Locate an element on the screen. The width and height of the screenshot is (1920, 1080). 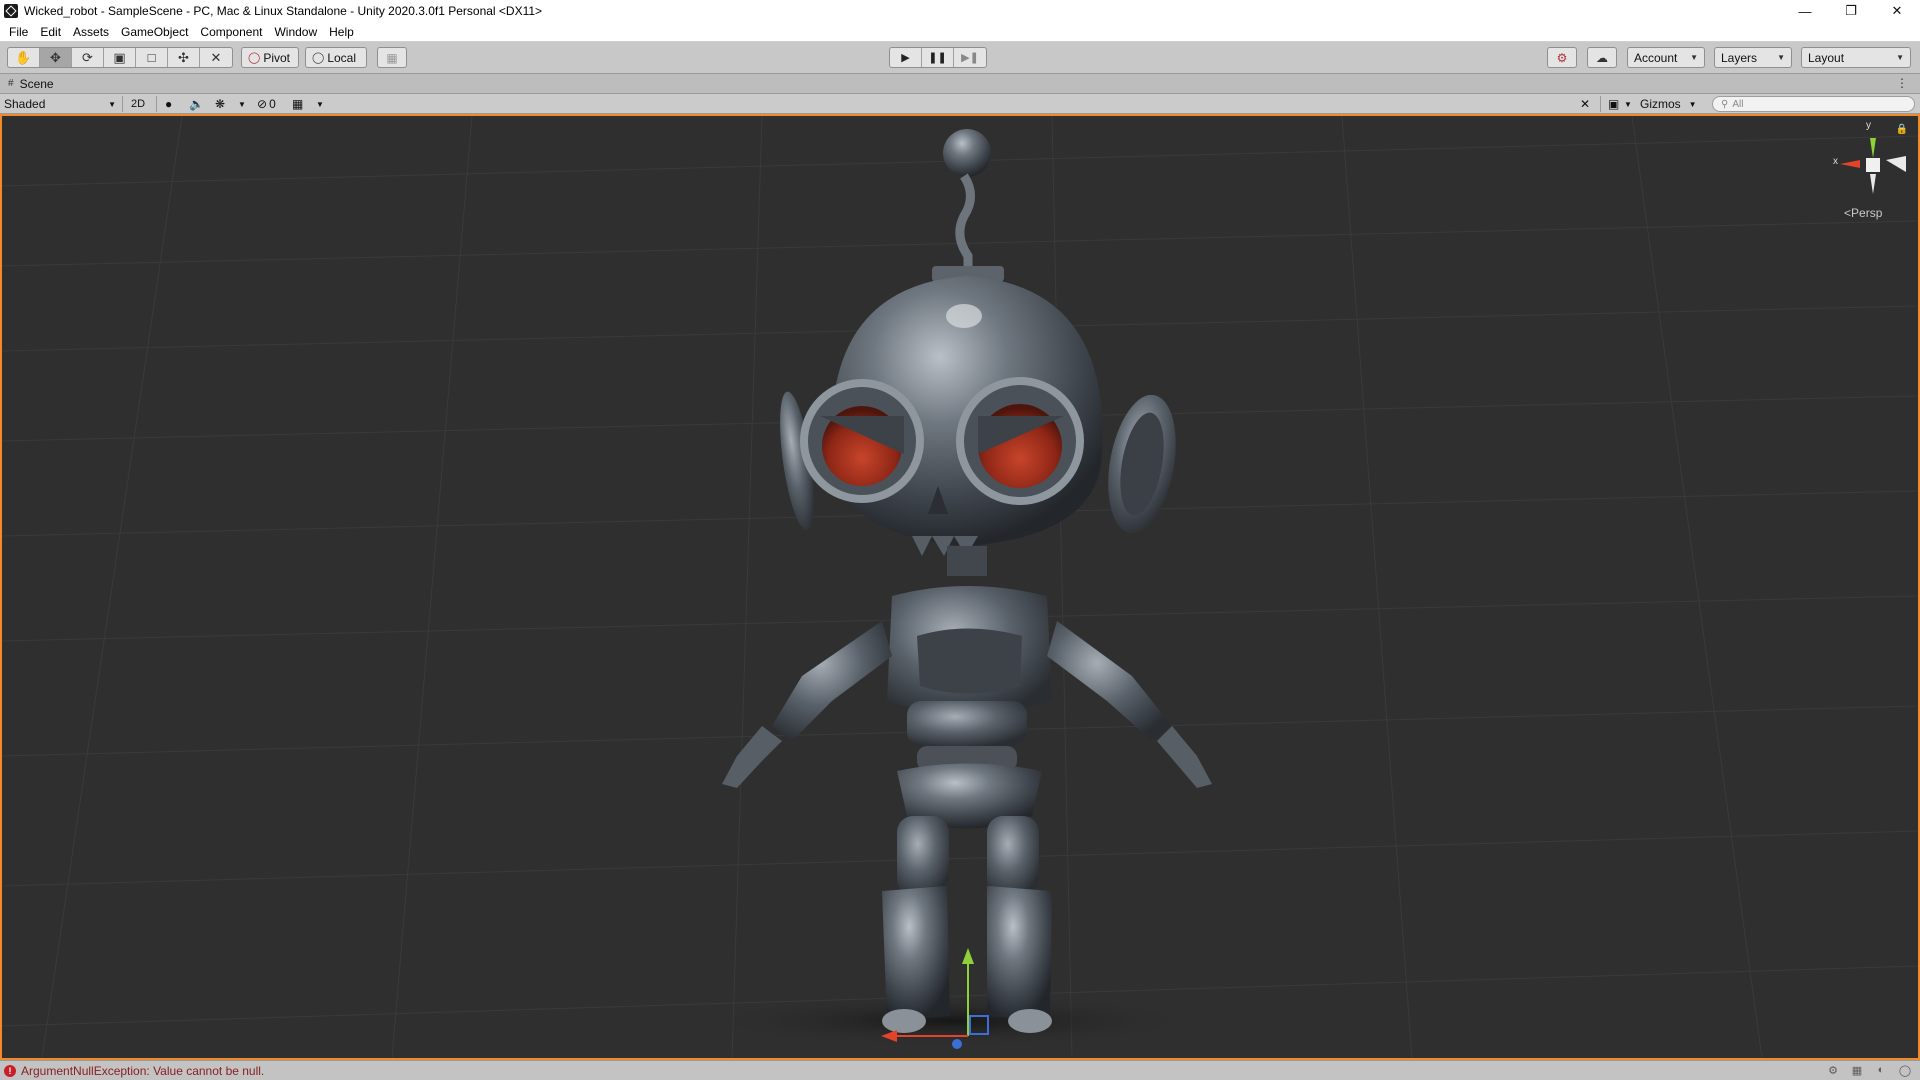
spinner-icon: ◯ is located at coordinates (1905, 1070).